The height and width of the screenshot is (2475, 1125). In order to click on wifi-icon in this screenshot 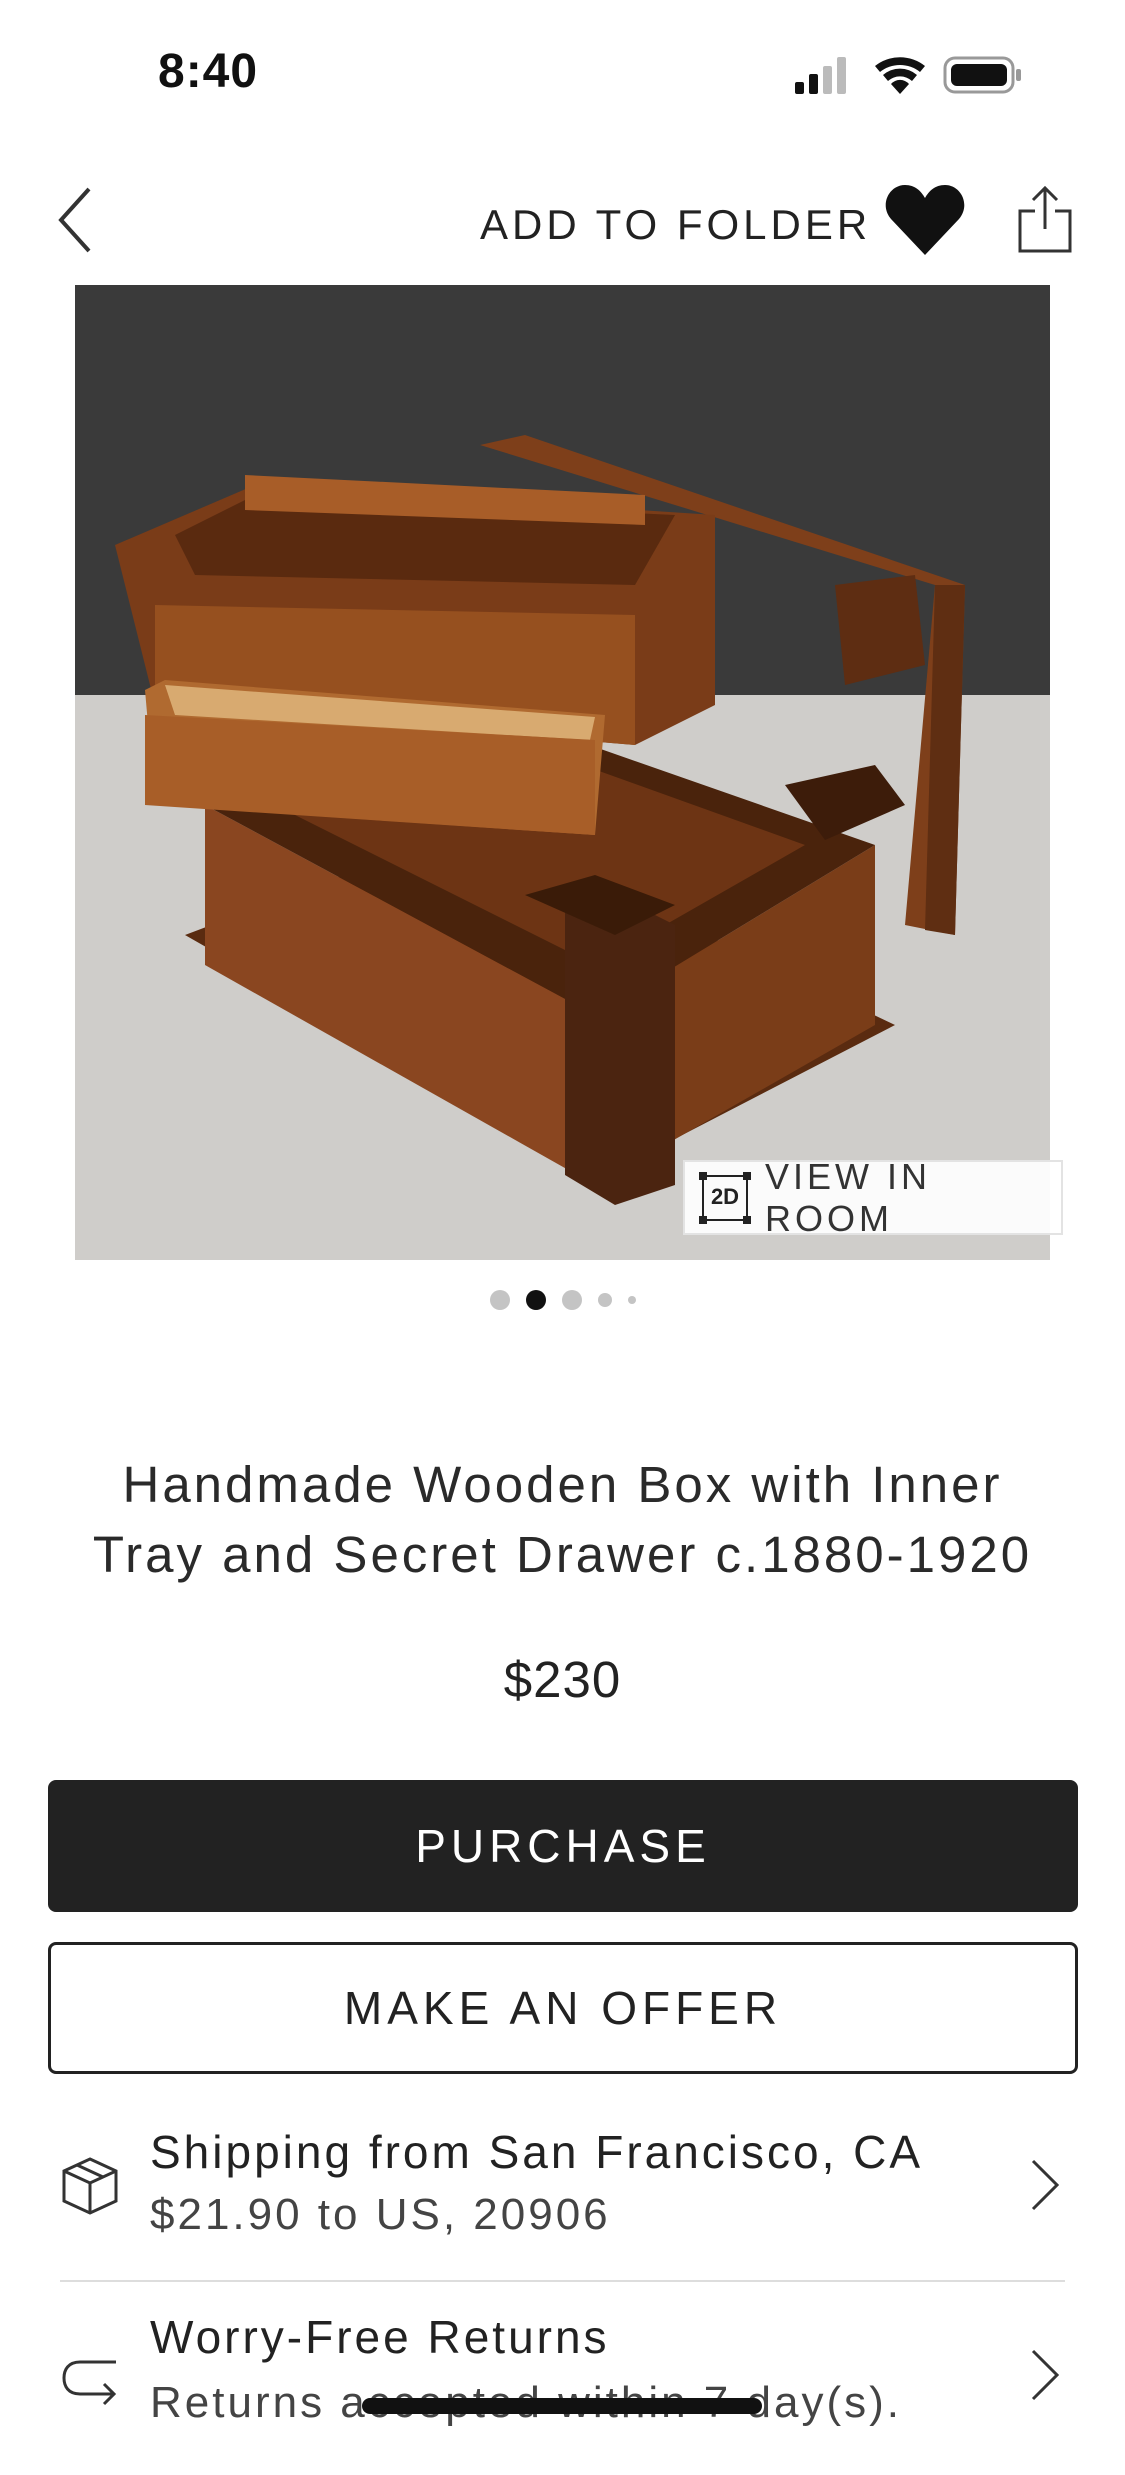, I will do `click(900, 75)`.